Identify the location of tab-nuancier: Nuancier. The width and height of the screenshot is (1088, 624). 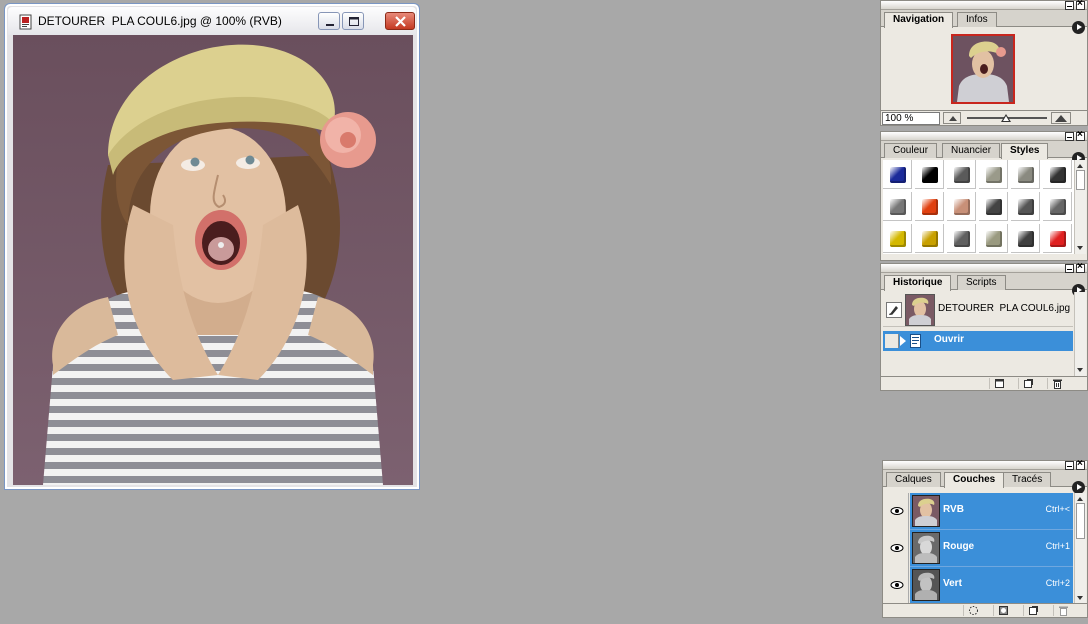
(971, 150).